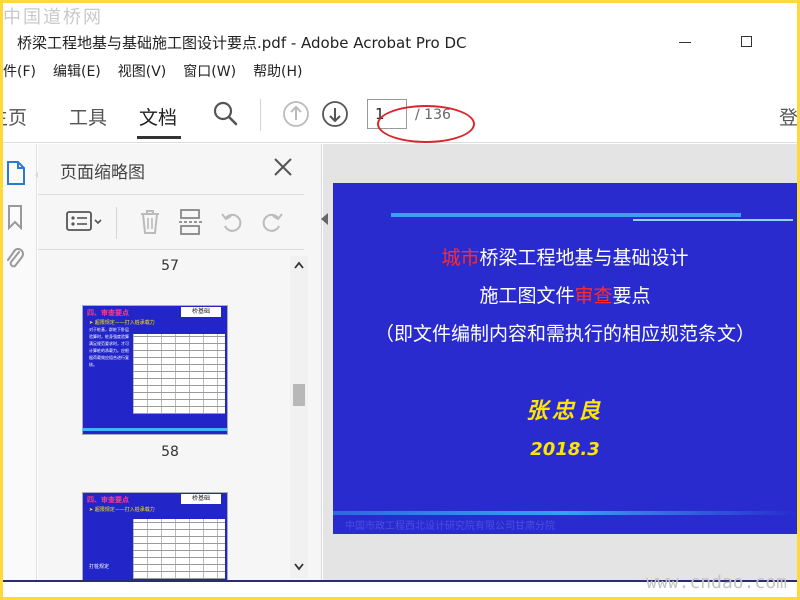 The height and width of the screenshot is (600, 800). Describe the element at coordinates (53, 17) in the screenshot. I see `watermark-top-left: 中国道桥网` at that location.